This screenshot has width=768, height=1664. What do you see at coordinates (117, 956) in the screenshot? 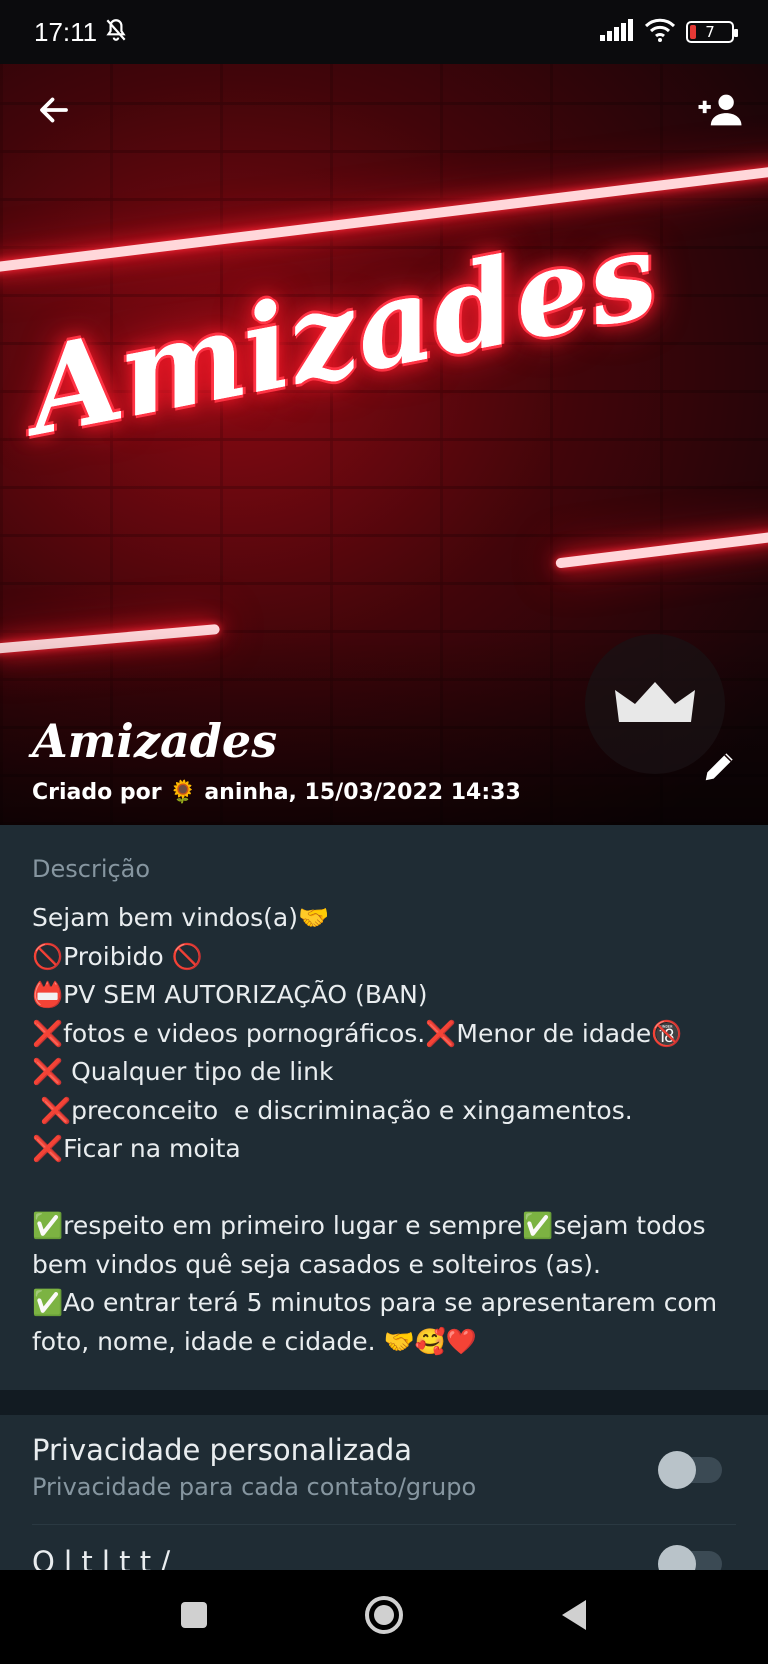
I see `description-line: 🚫Proibido 🚫` at bounding box center [117, 956].